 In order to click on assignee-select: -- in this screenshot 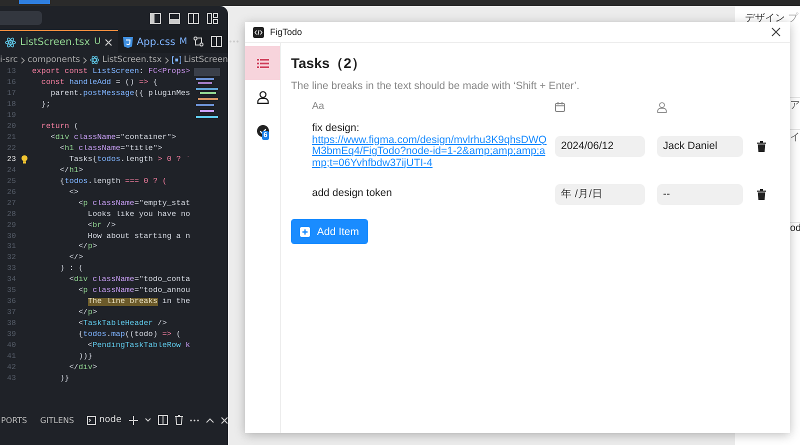, I will do `click(700, 194)`.